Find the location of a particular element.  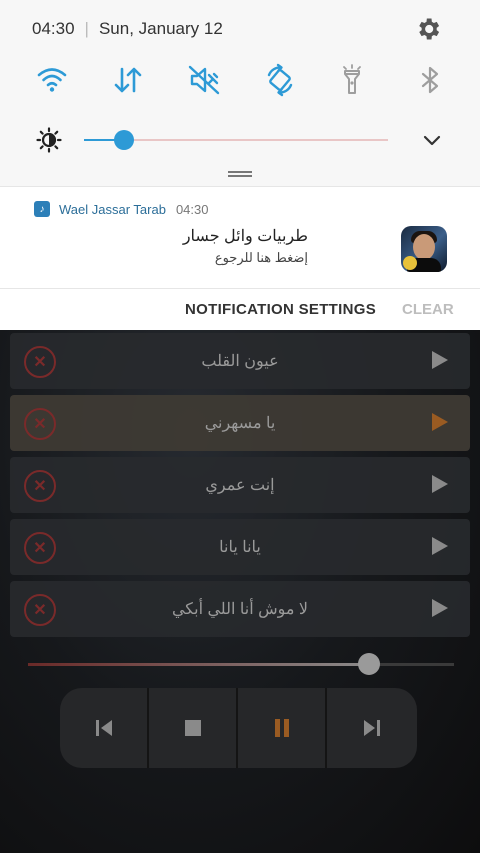

avatar-face is located at coordinates (424, 247).